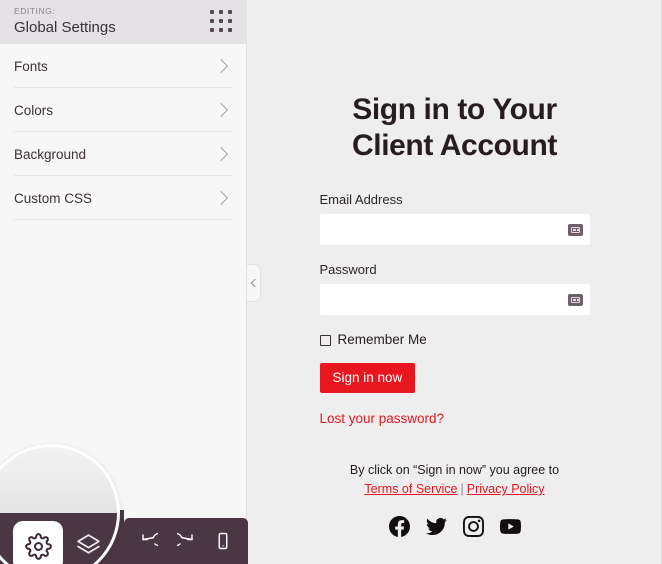 The width and height of the screenshot is (662, 564). Describe the element at coordinates (123, 154) in the screenshot. I see `sidebar-item-background: Background` at that location.